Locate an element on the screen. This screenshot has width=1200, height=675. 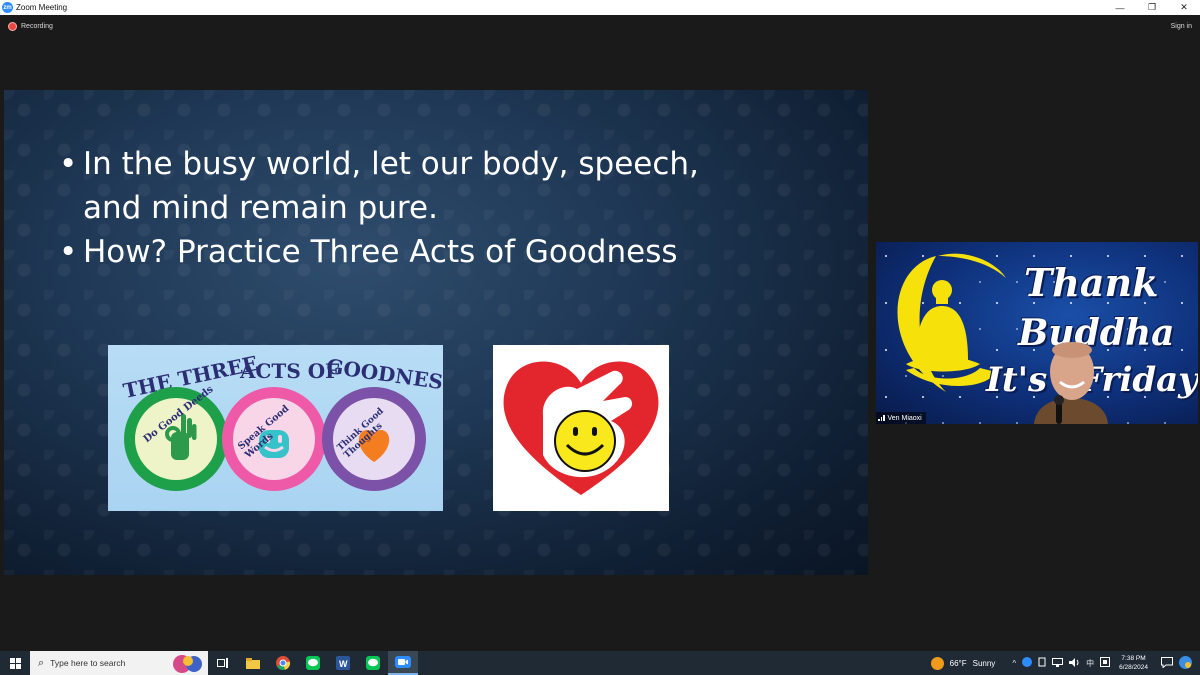
weather-widget: 66°F Sunny is located at coordinates (963, 663).